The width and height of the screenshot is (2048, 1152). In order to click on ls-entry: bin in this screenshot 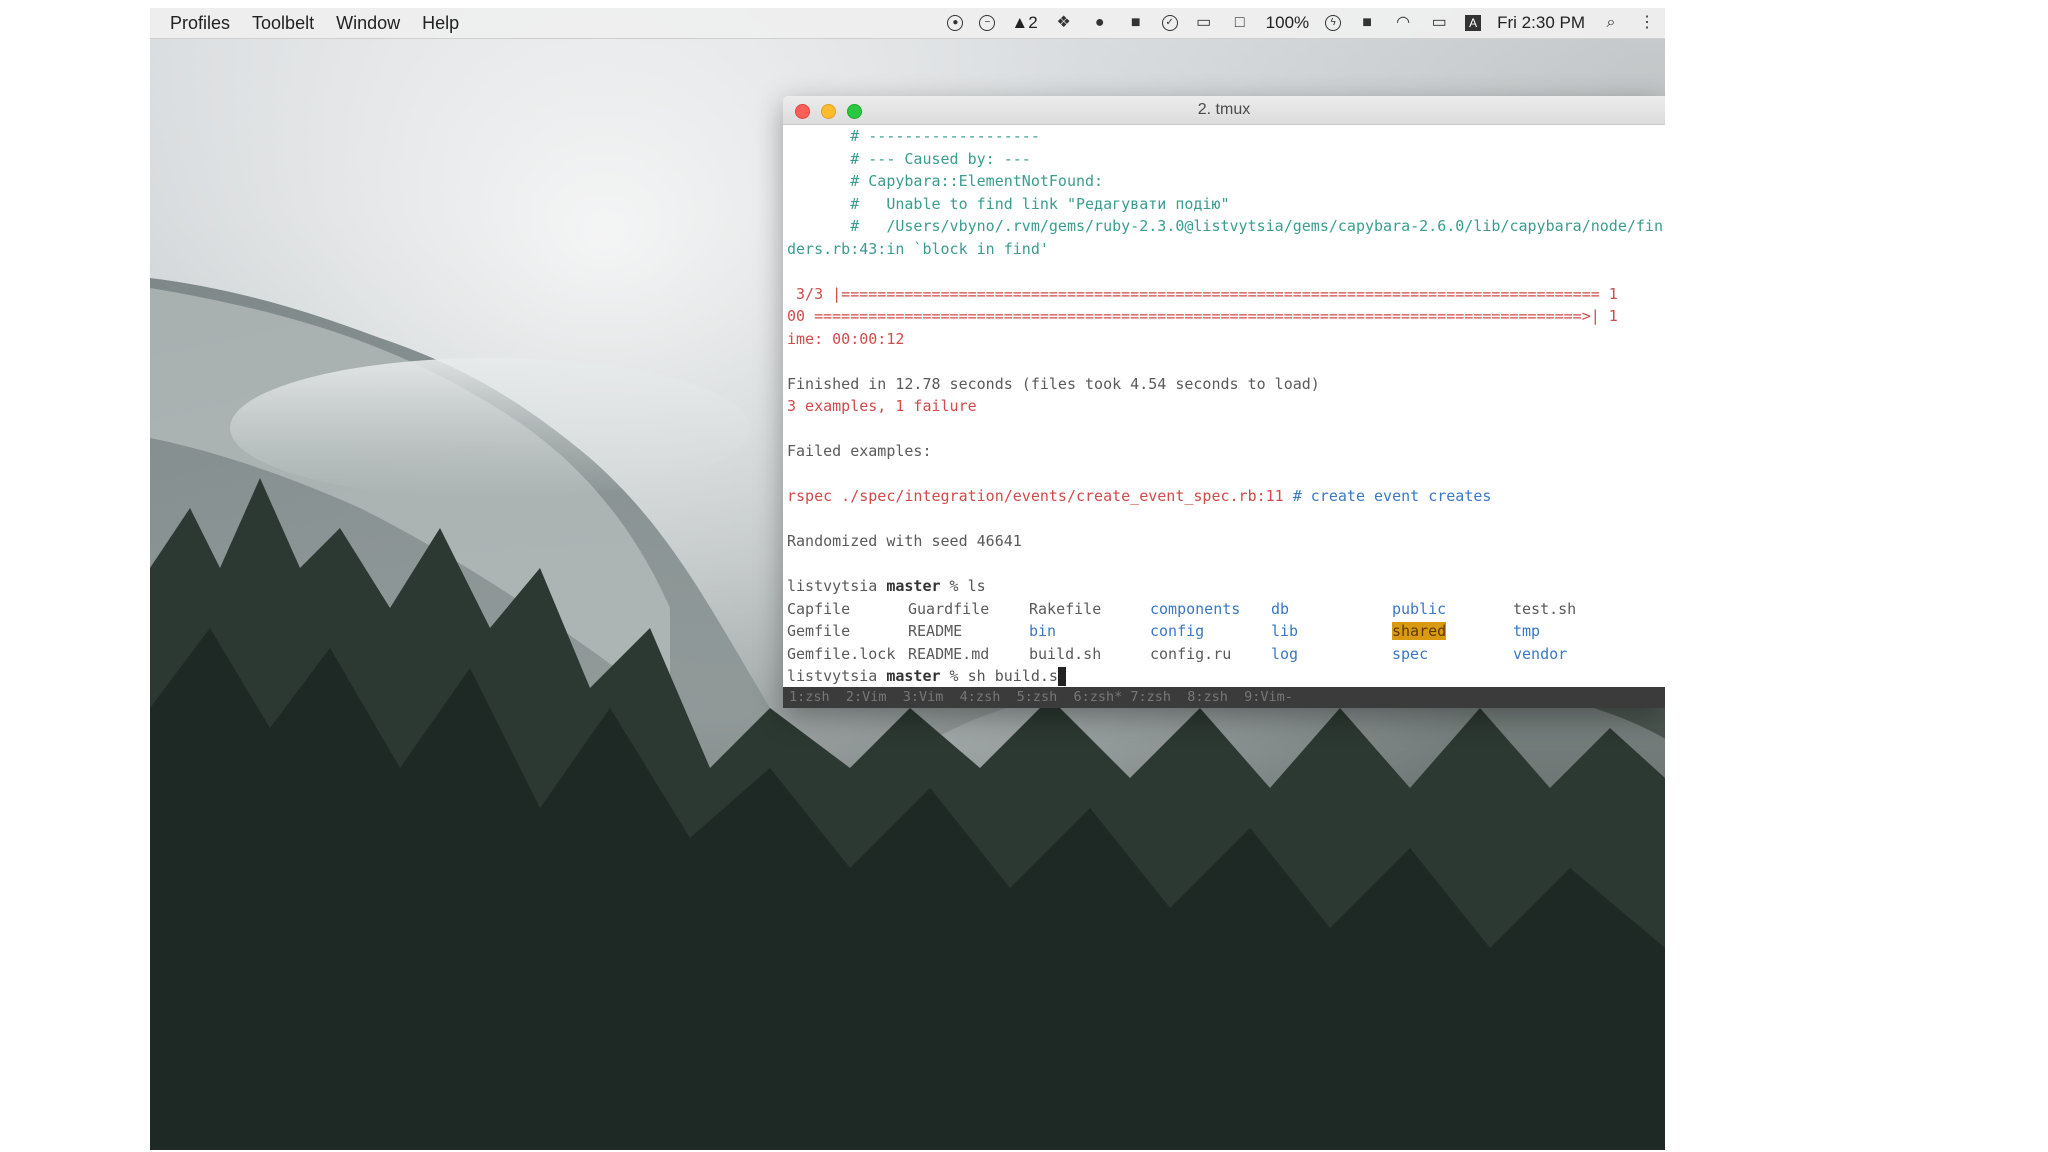, I will do `click(1043, 631)`.